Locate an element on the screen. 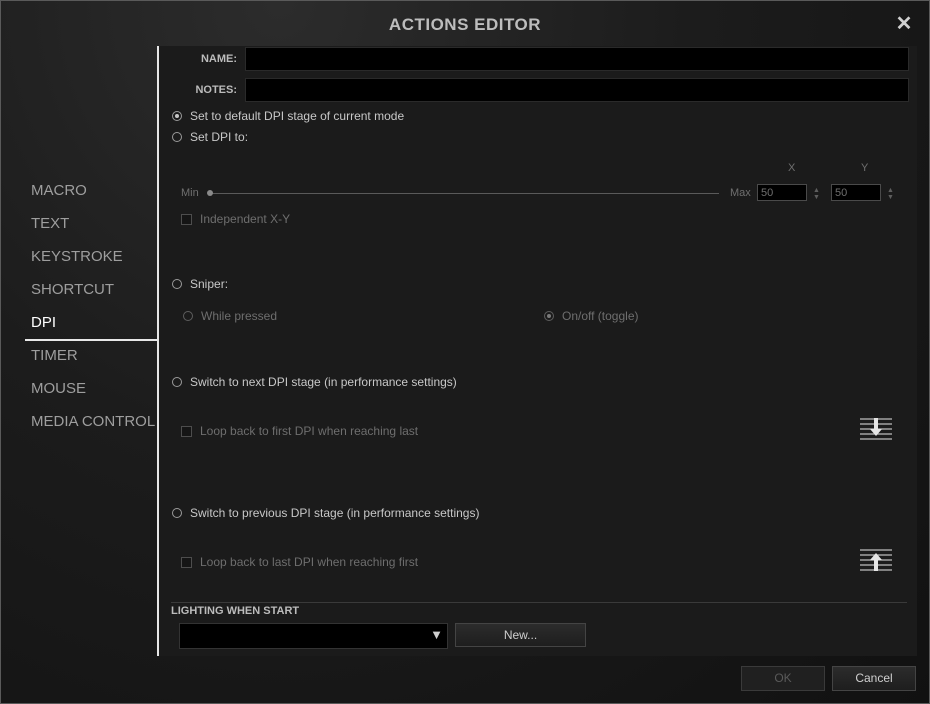 The image size is (930, 704). lighting-divider is located at coordinates (539, 602).